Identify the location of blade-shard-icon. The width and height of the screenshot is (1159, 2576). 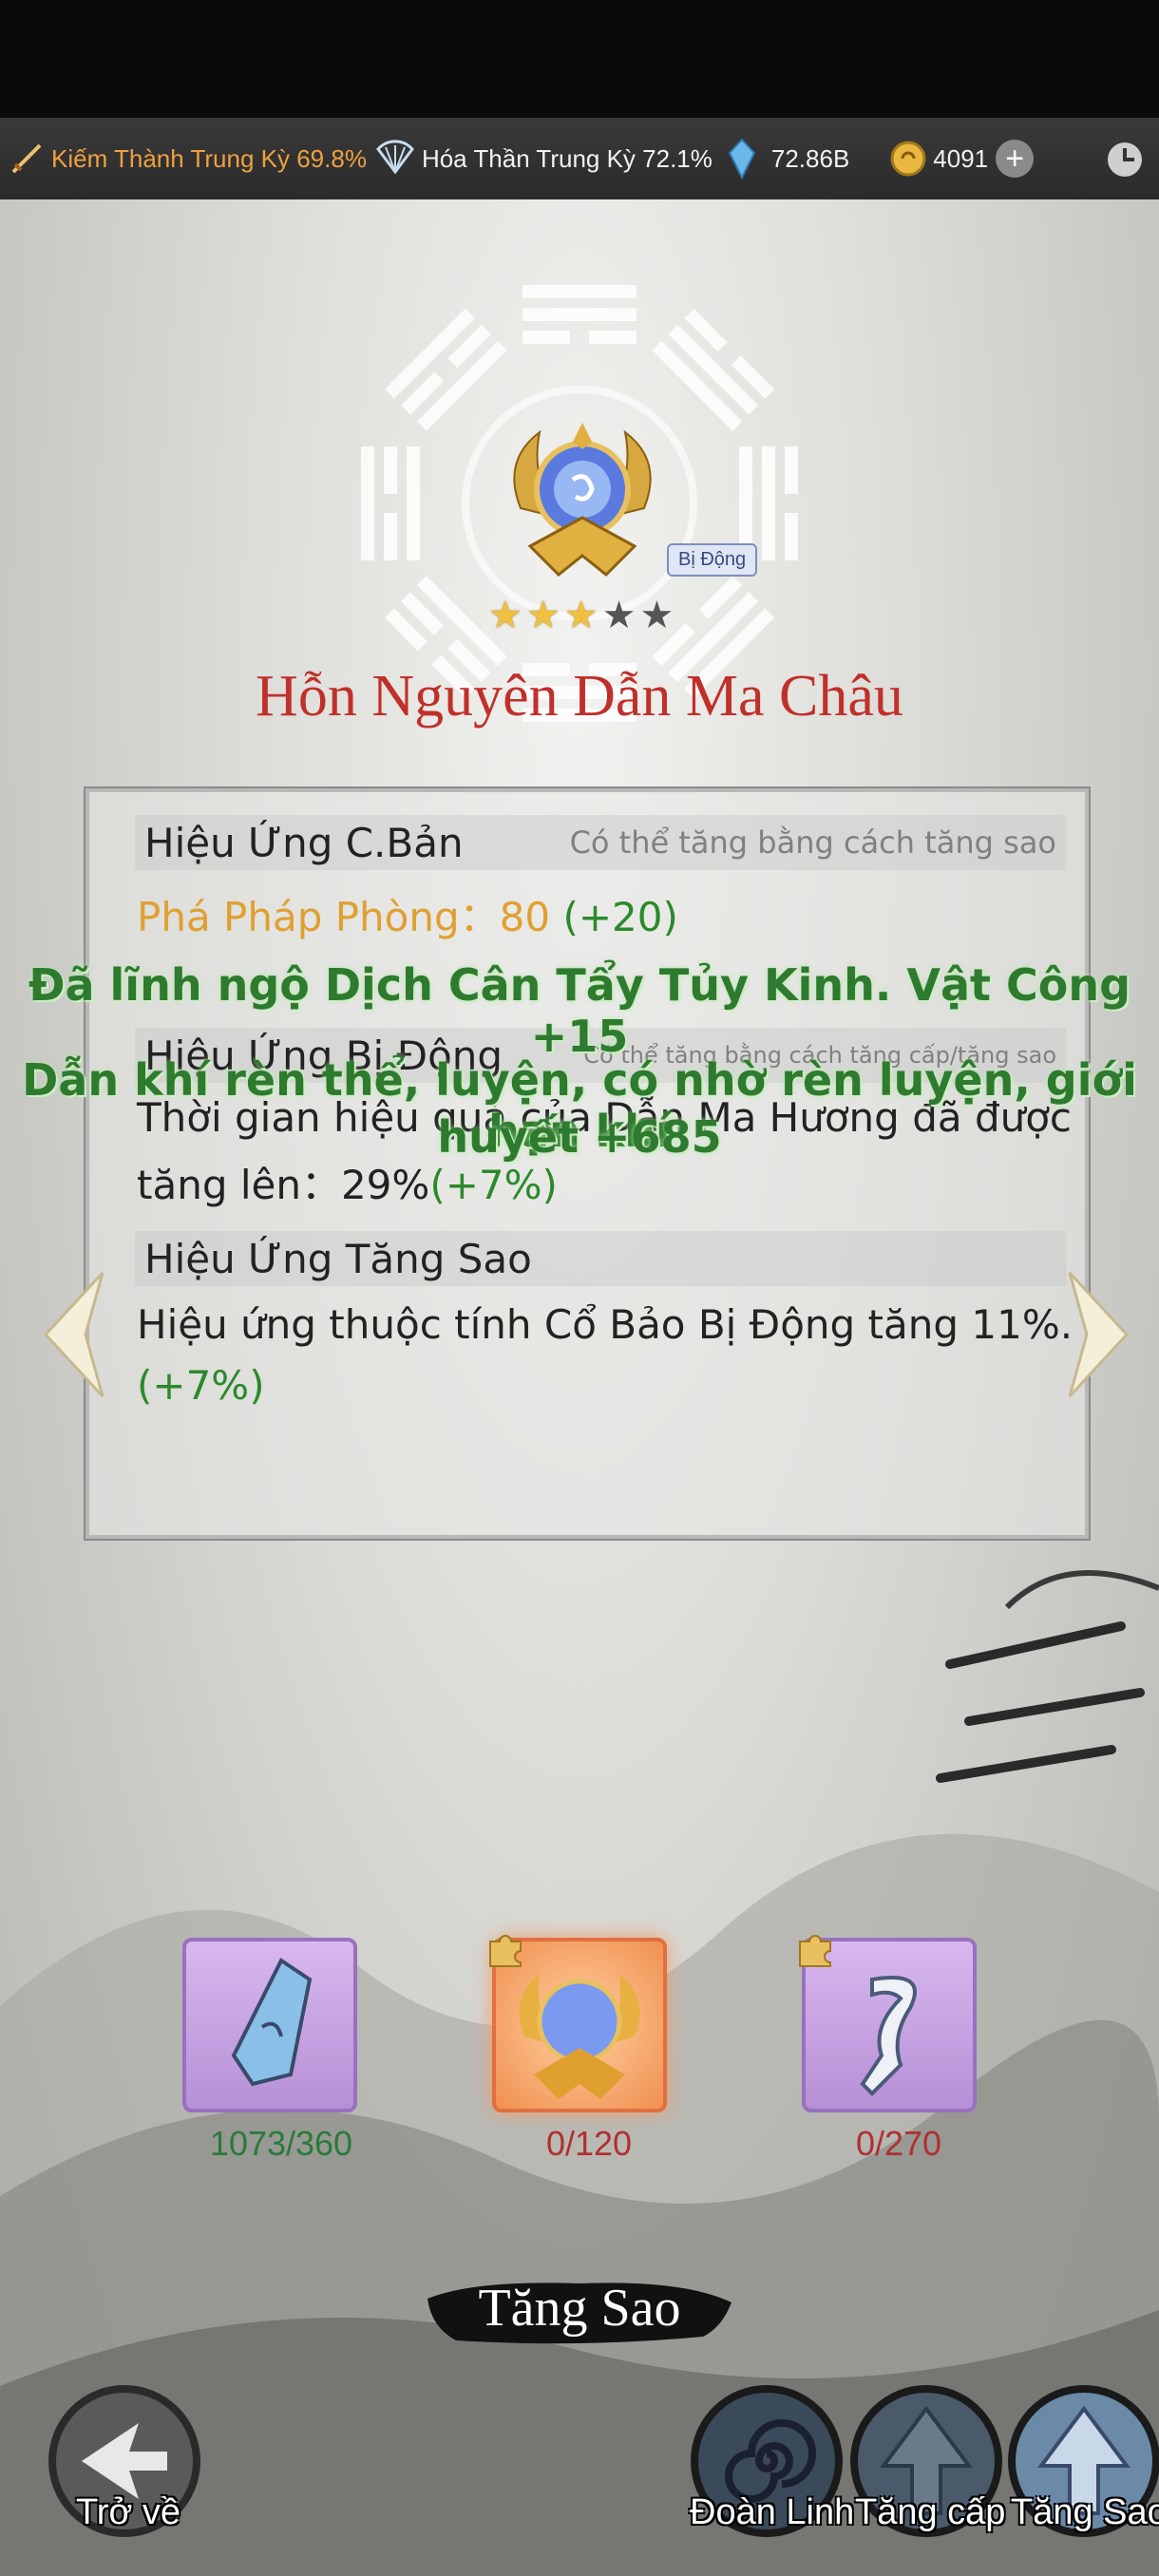
(272, 2022).